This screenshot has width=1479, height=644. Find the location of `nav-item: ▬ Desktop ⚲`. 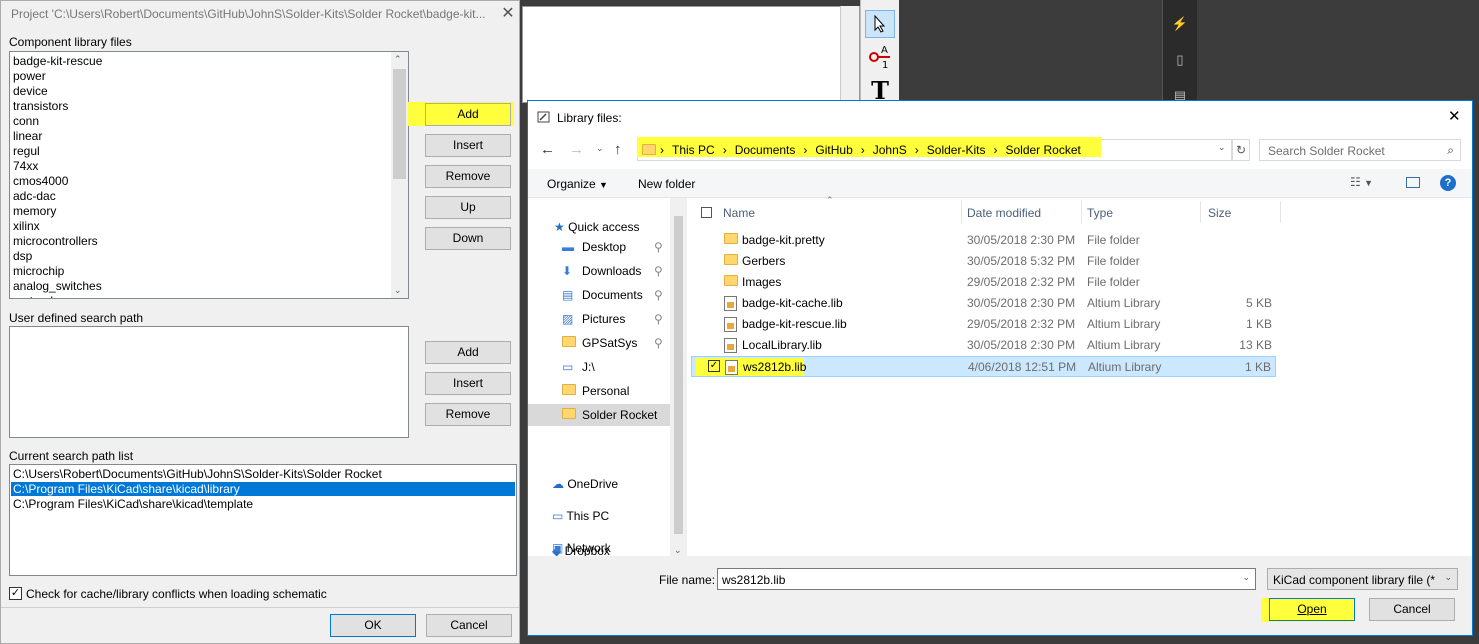

nav-item: ▬ Desktop ⚲ is located at coordinates (599, 247).